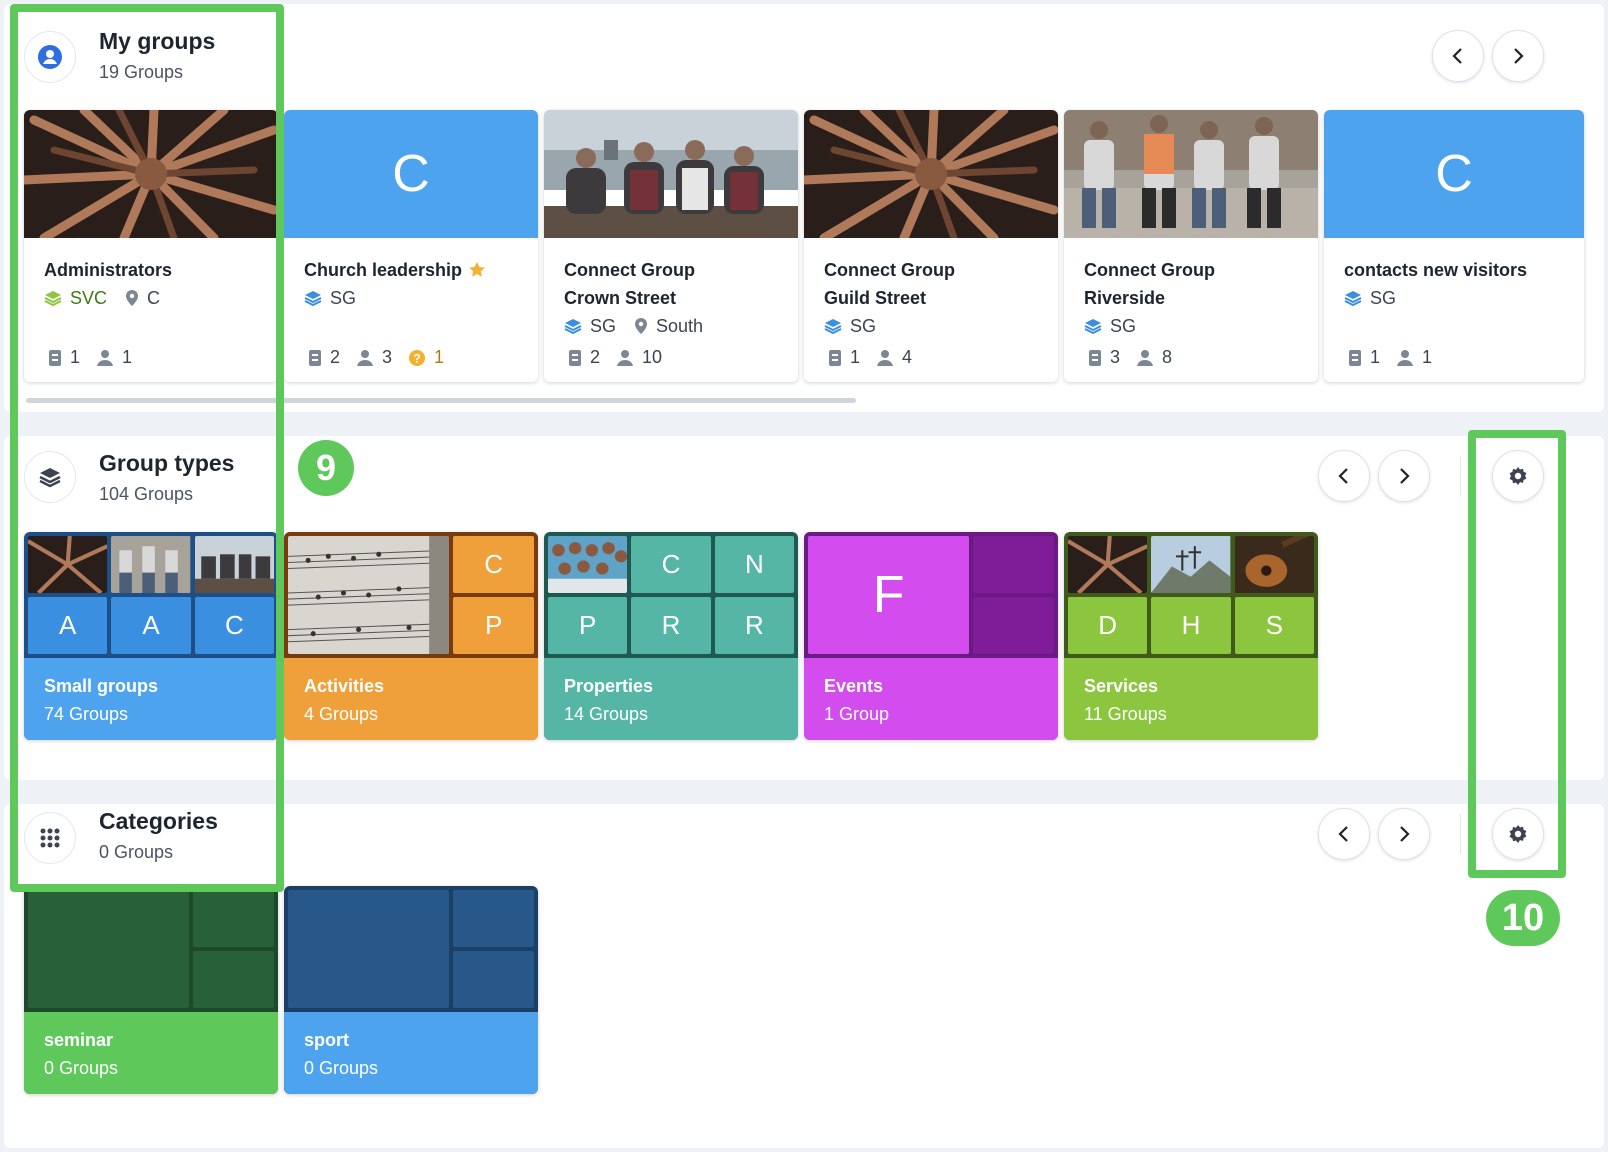 The height and width of the screenshot is (1152, 1608). Describe the element at coordinates (1125, 298) in the screenshot. I see `group-name-line2: Riverside` at that location.